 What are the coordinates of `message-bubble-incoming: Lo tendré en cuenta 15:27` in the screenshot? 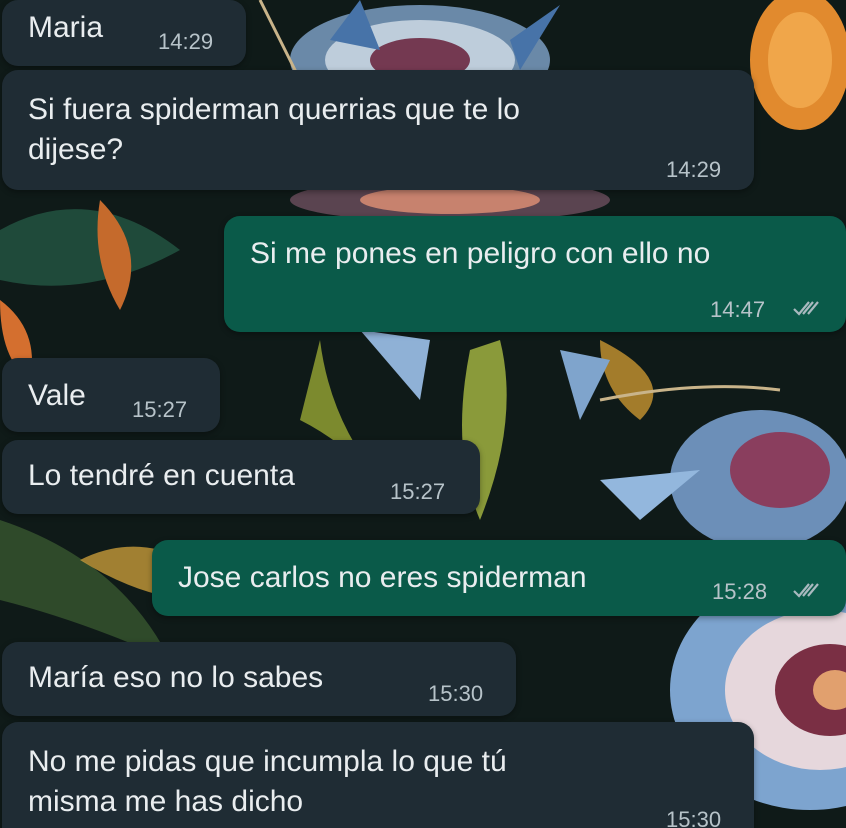 It's located at (241, 477).